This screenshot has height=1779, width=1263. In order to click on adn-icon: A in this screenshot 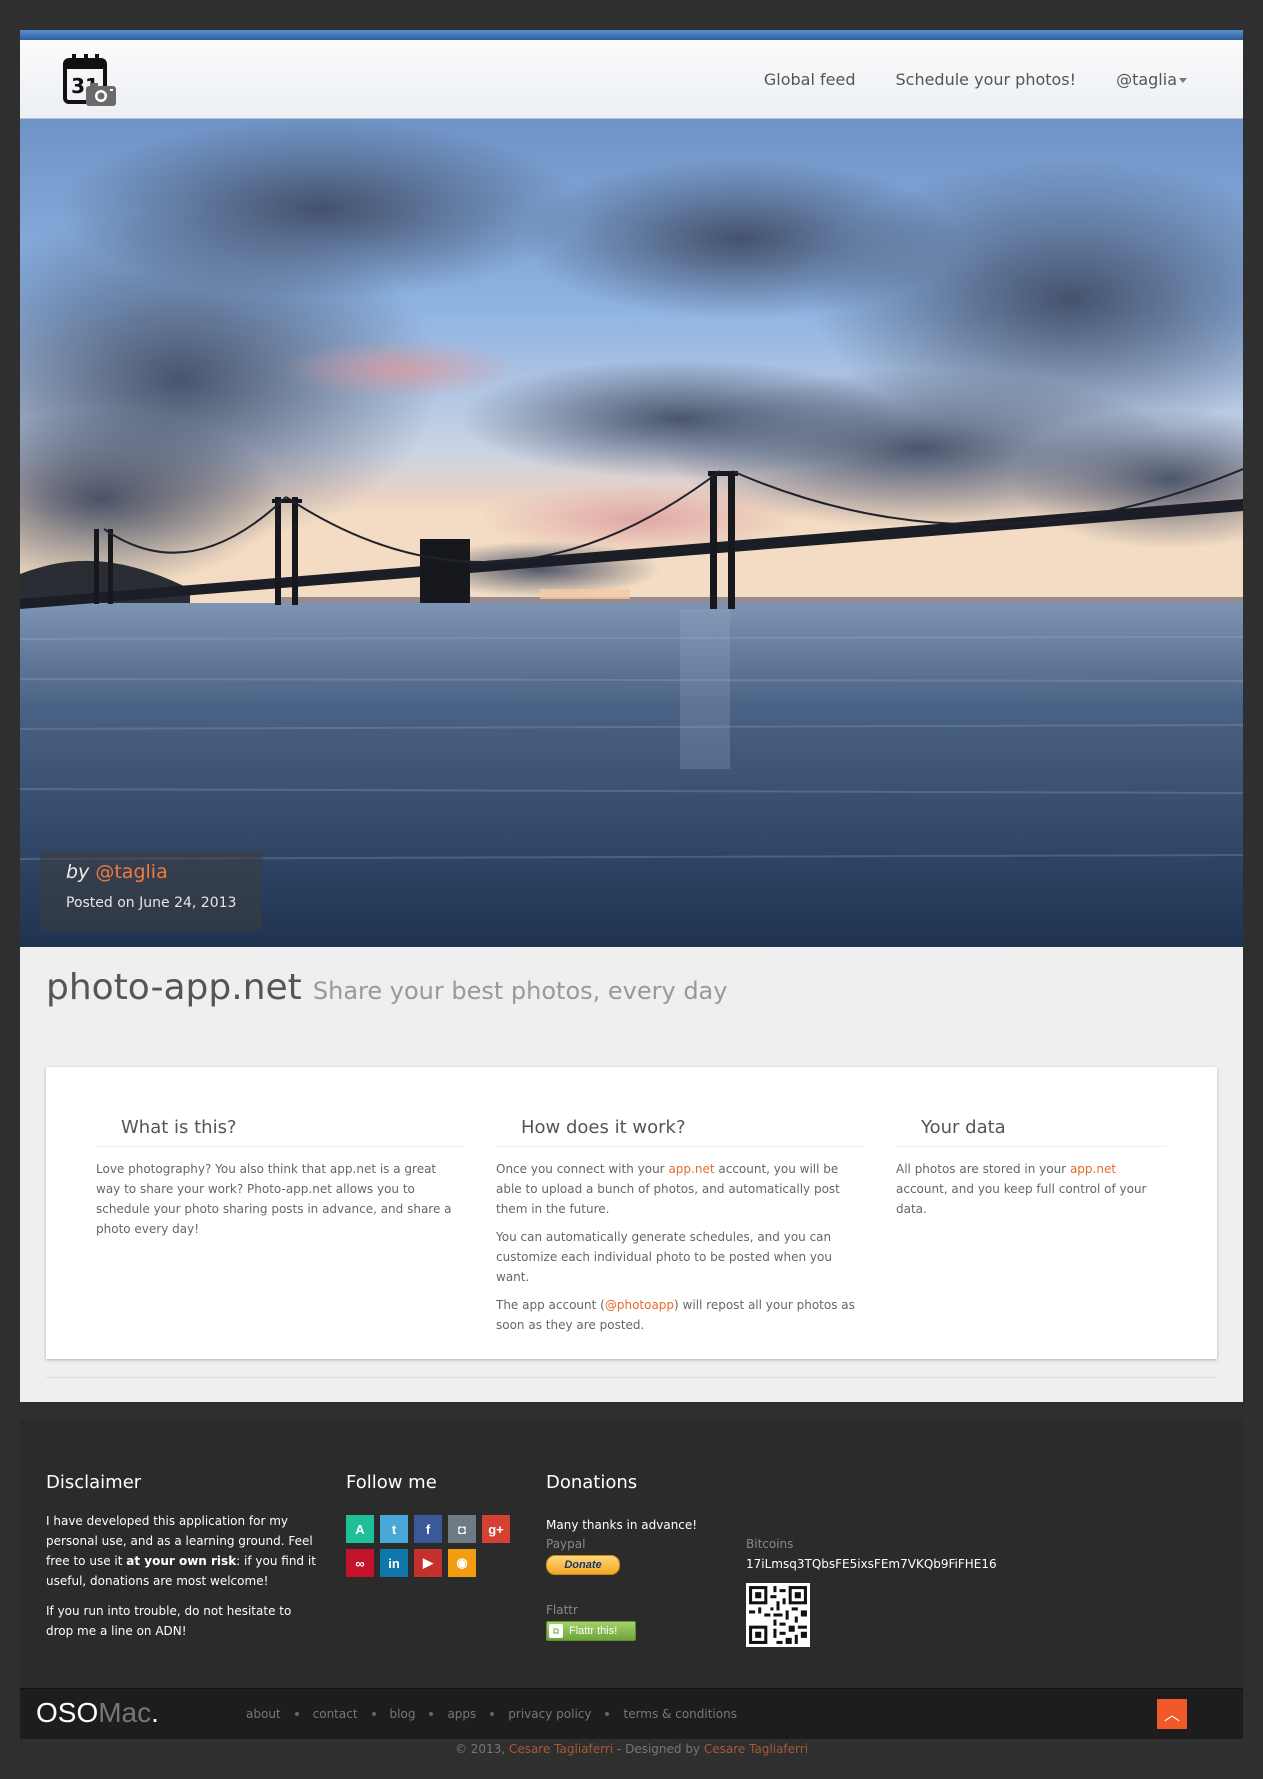, I will do `click(360, 1529)`.